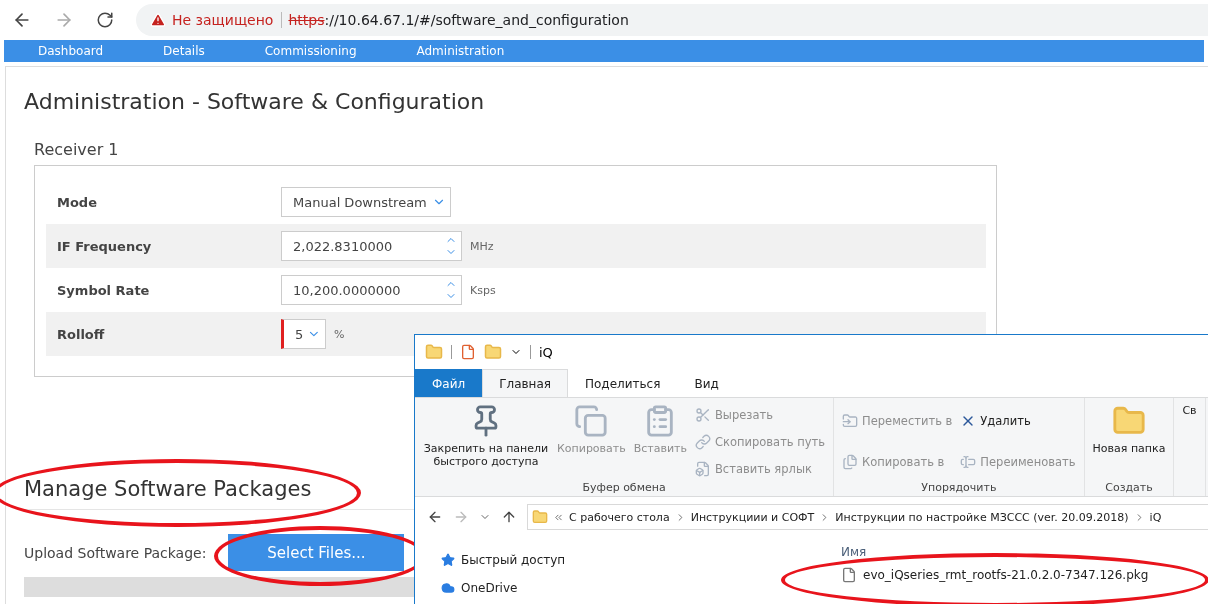  What do you see at coordinates (482, 246) in the screenshot?
I see `unit-label: MHz` at bounding box center [482, 246].